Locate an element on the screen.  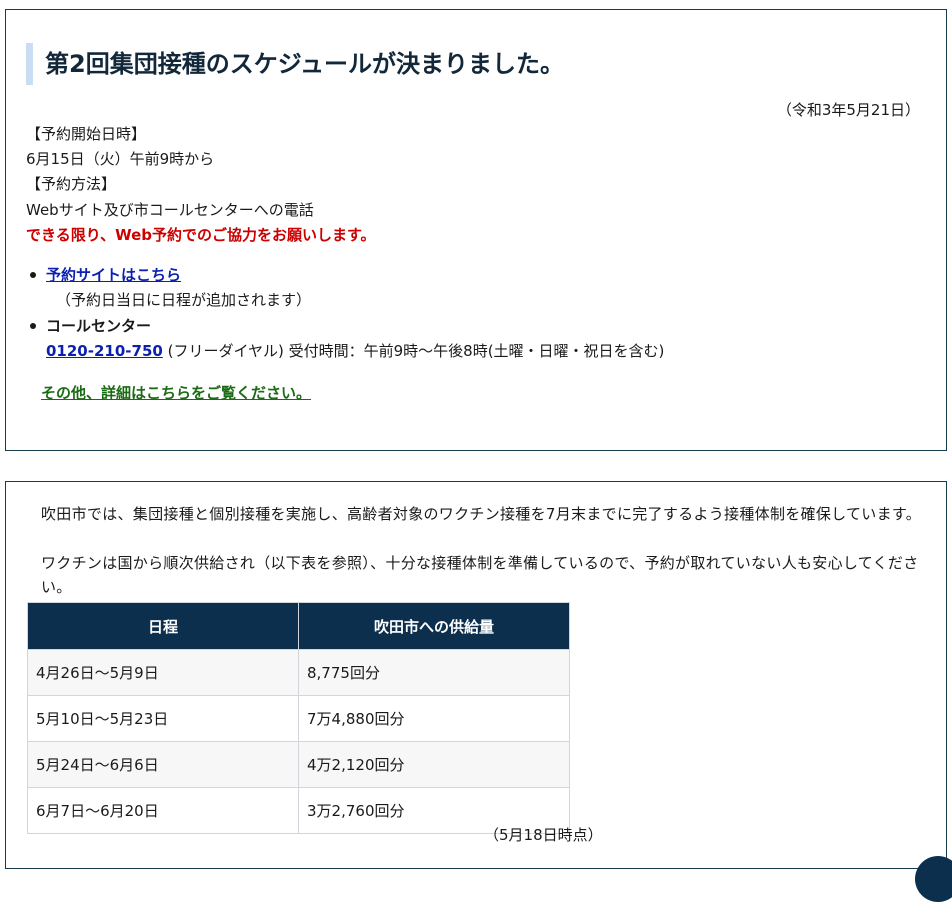
header-schedule: 日程 is located at coordinates (163, 626).